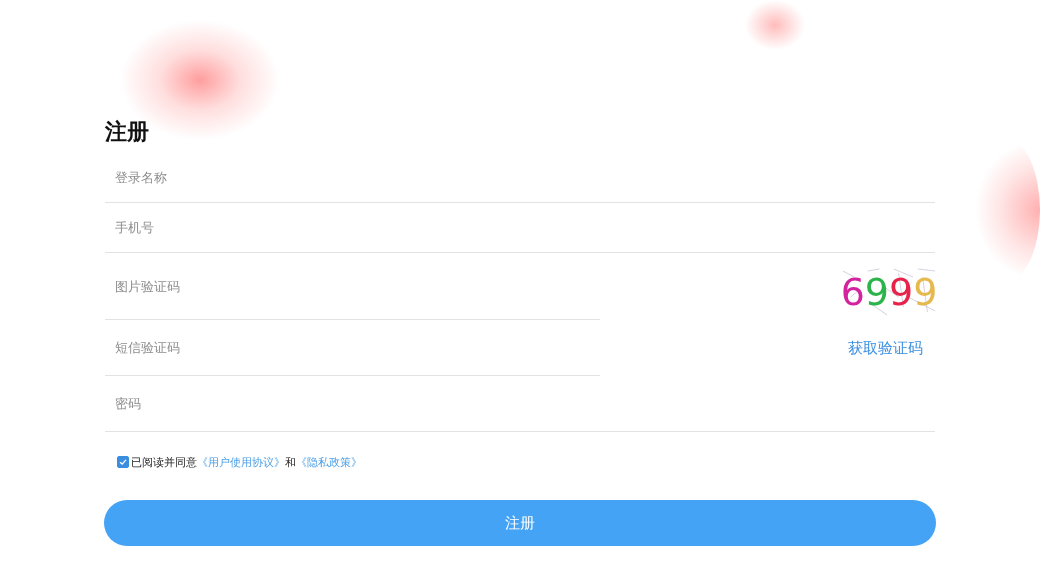 The height and width of the screenshot is (585, 1040). What do you see at coordinates (885, 348) in the screenshot?
I see `get-code-link: 获取验证码` at bounding box center [885, 348].